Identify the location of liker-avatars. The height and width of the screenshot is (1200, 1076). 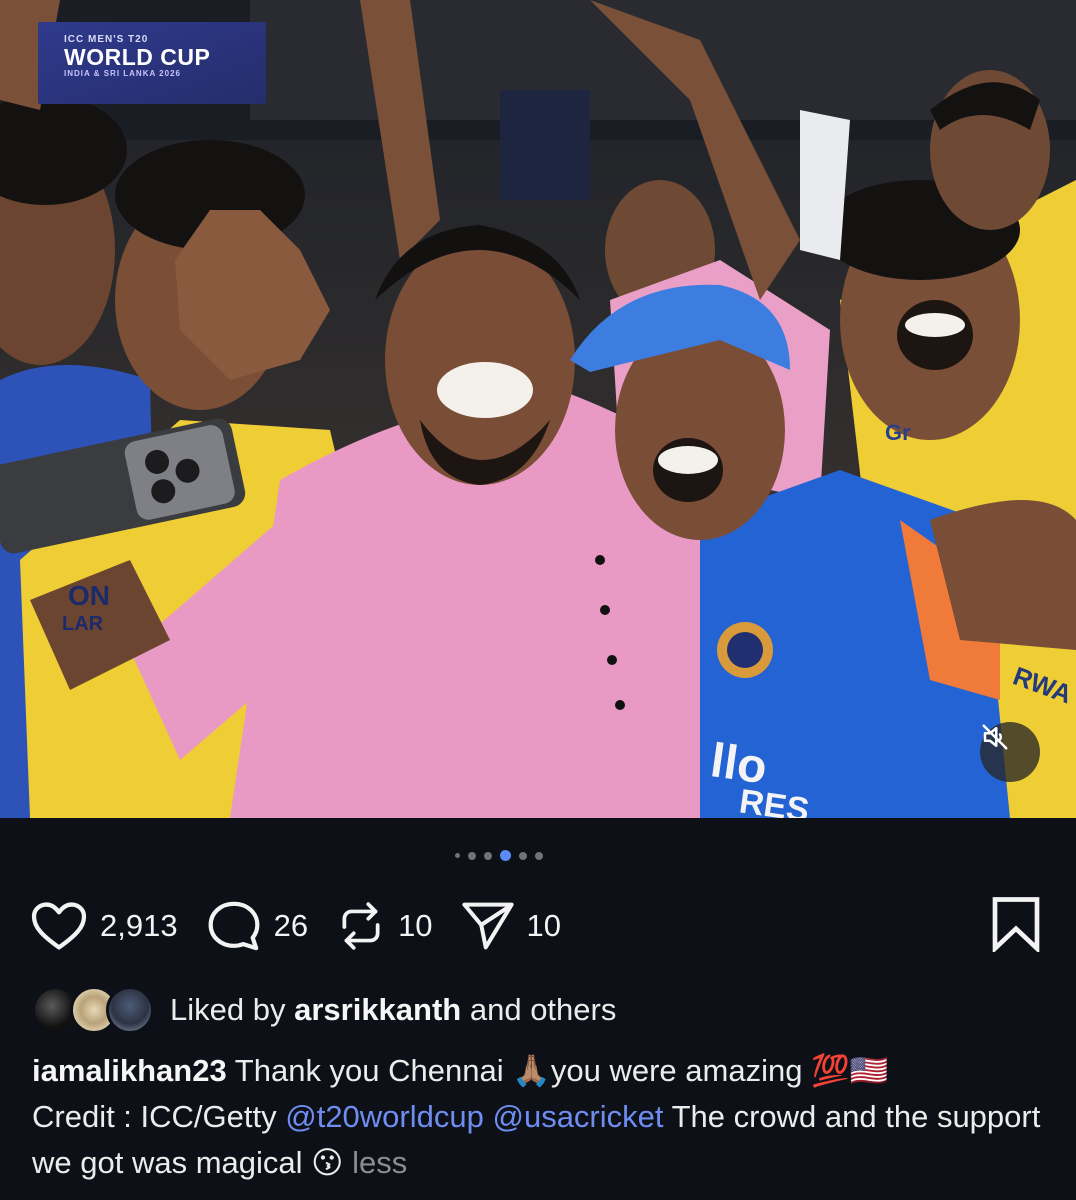
(93, 1010).